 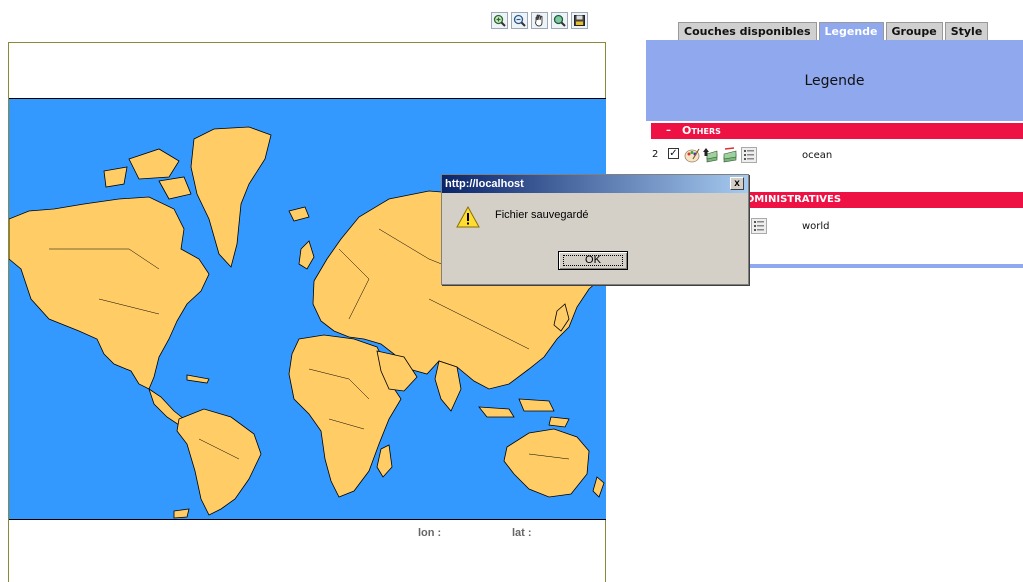 I want to click on zoom-extent-icon, so click(x=559, y=20).